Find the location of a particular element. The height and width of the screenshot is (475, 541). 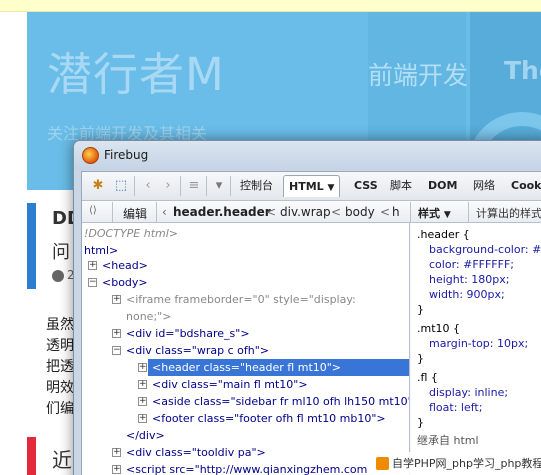

css-selector: .mt10 { is located at coordinates (438, 328).